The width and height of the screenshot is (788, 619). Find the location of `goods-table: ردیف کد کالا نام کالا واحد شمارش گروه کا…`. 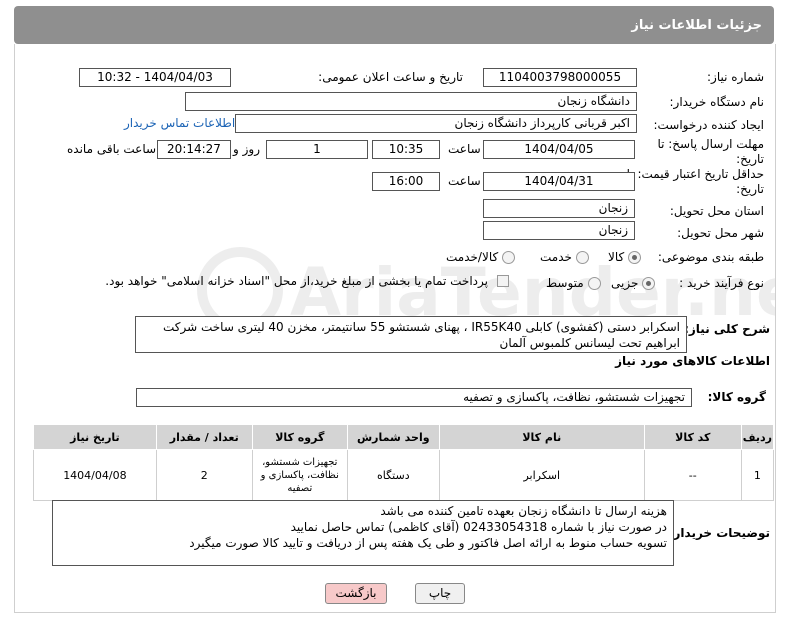

goods-table: ردیف کد کالا نام کالا واحد شمارش گروه کا… is located at coordinates (404, 462).